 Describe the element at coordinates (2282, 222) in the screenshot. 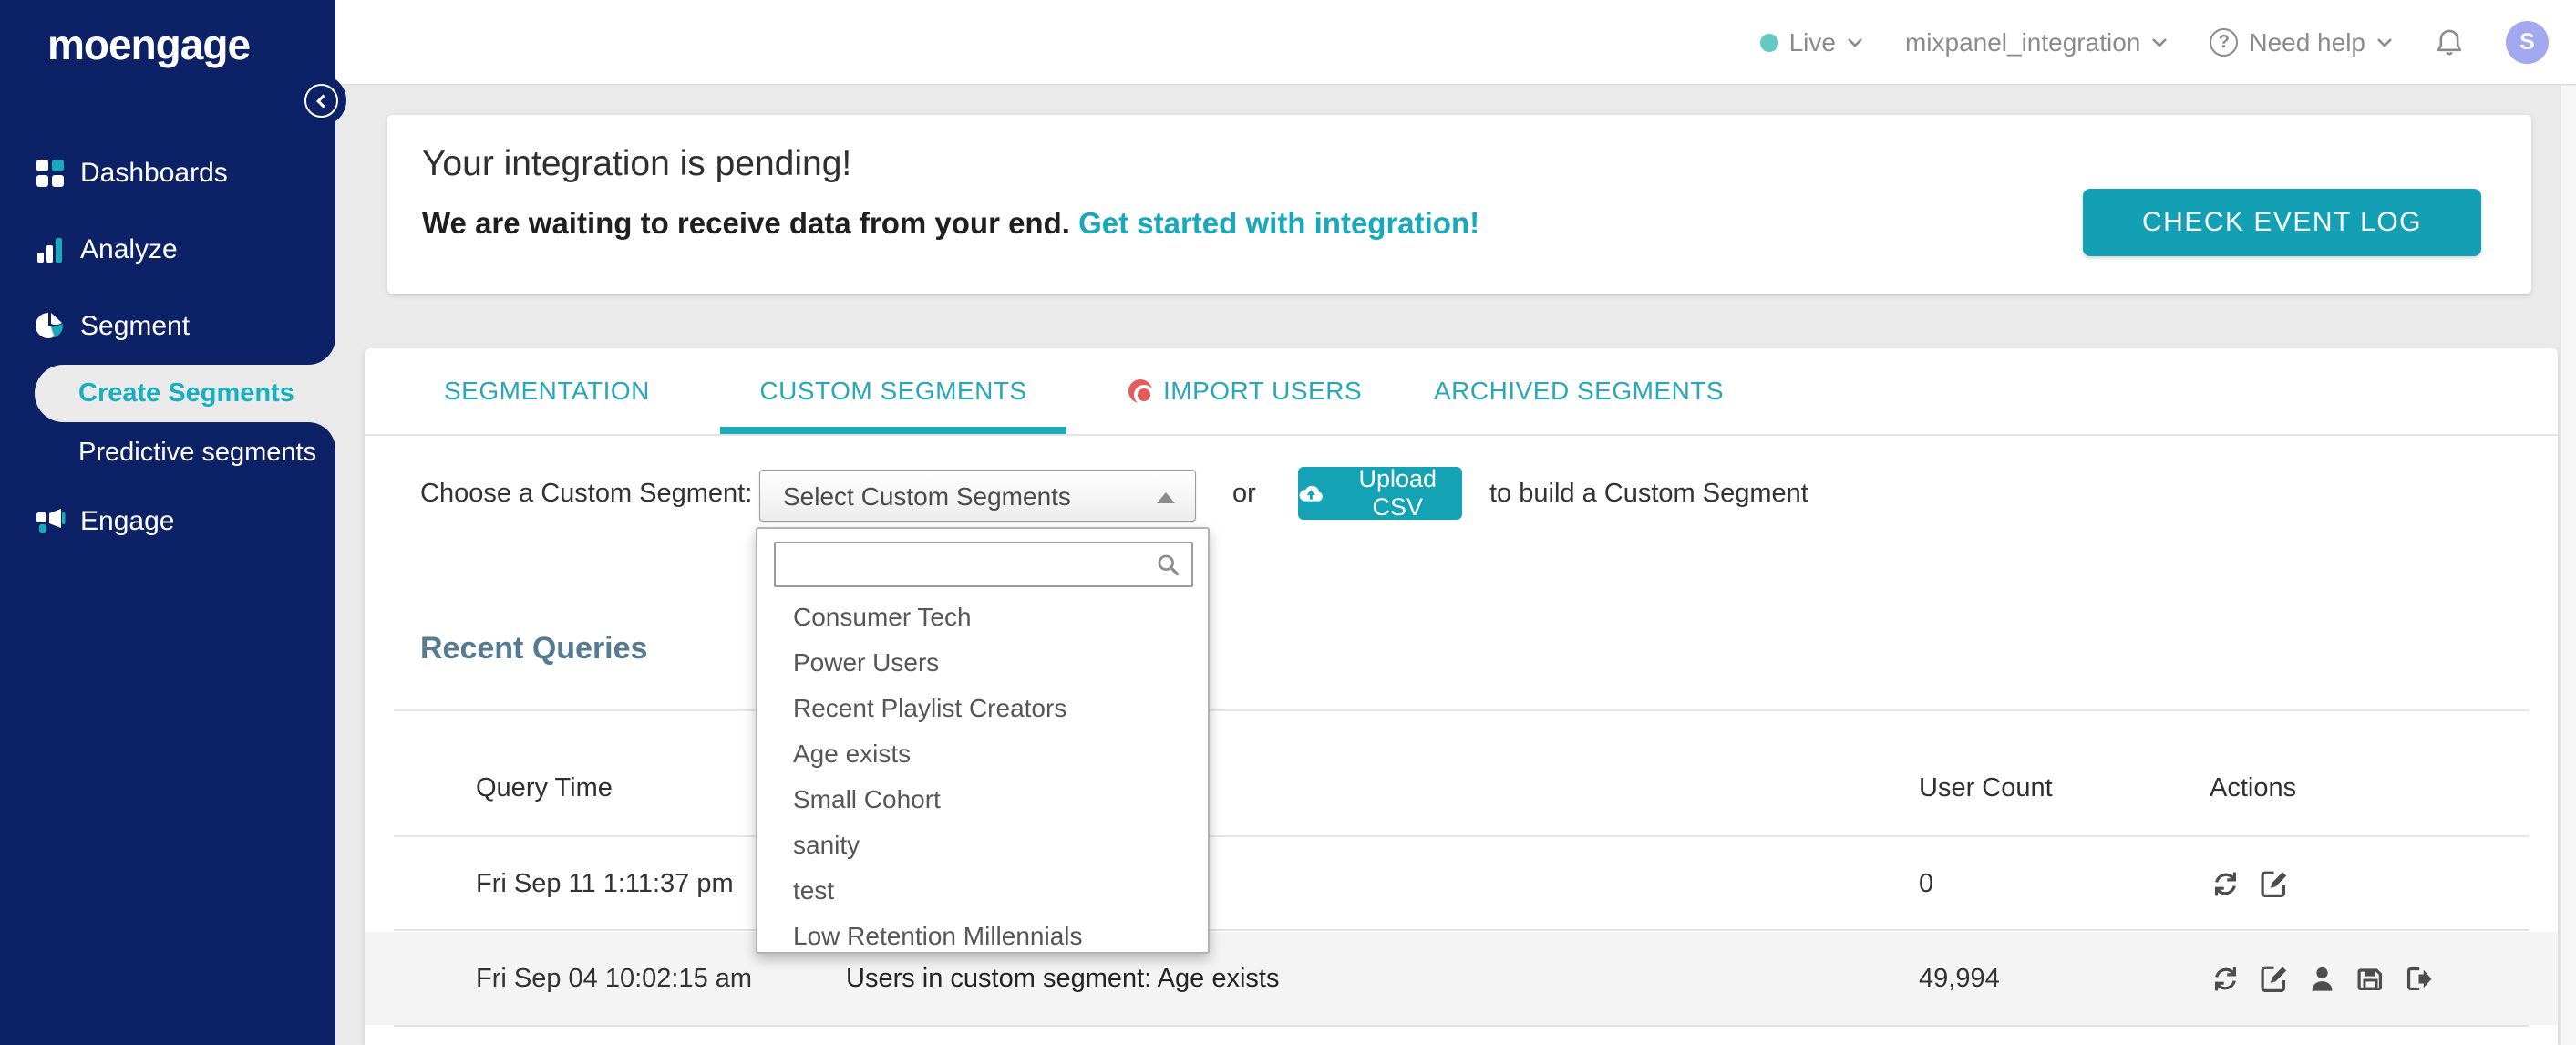

I see `check-event-log-button: CHECK EVENT LOG` at that location.